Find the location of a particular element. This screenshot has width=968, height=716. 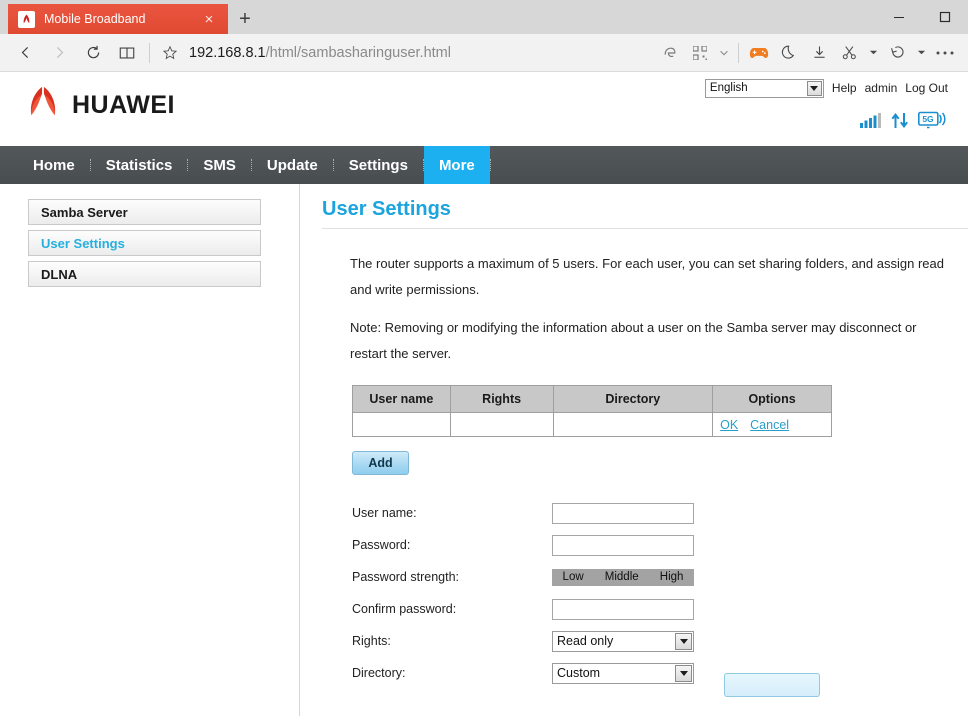

label-user-name: User name: is located at coordinates (384, 513).